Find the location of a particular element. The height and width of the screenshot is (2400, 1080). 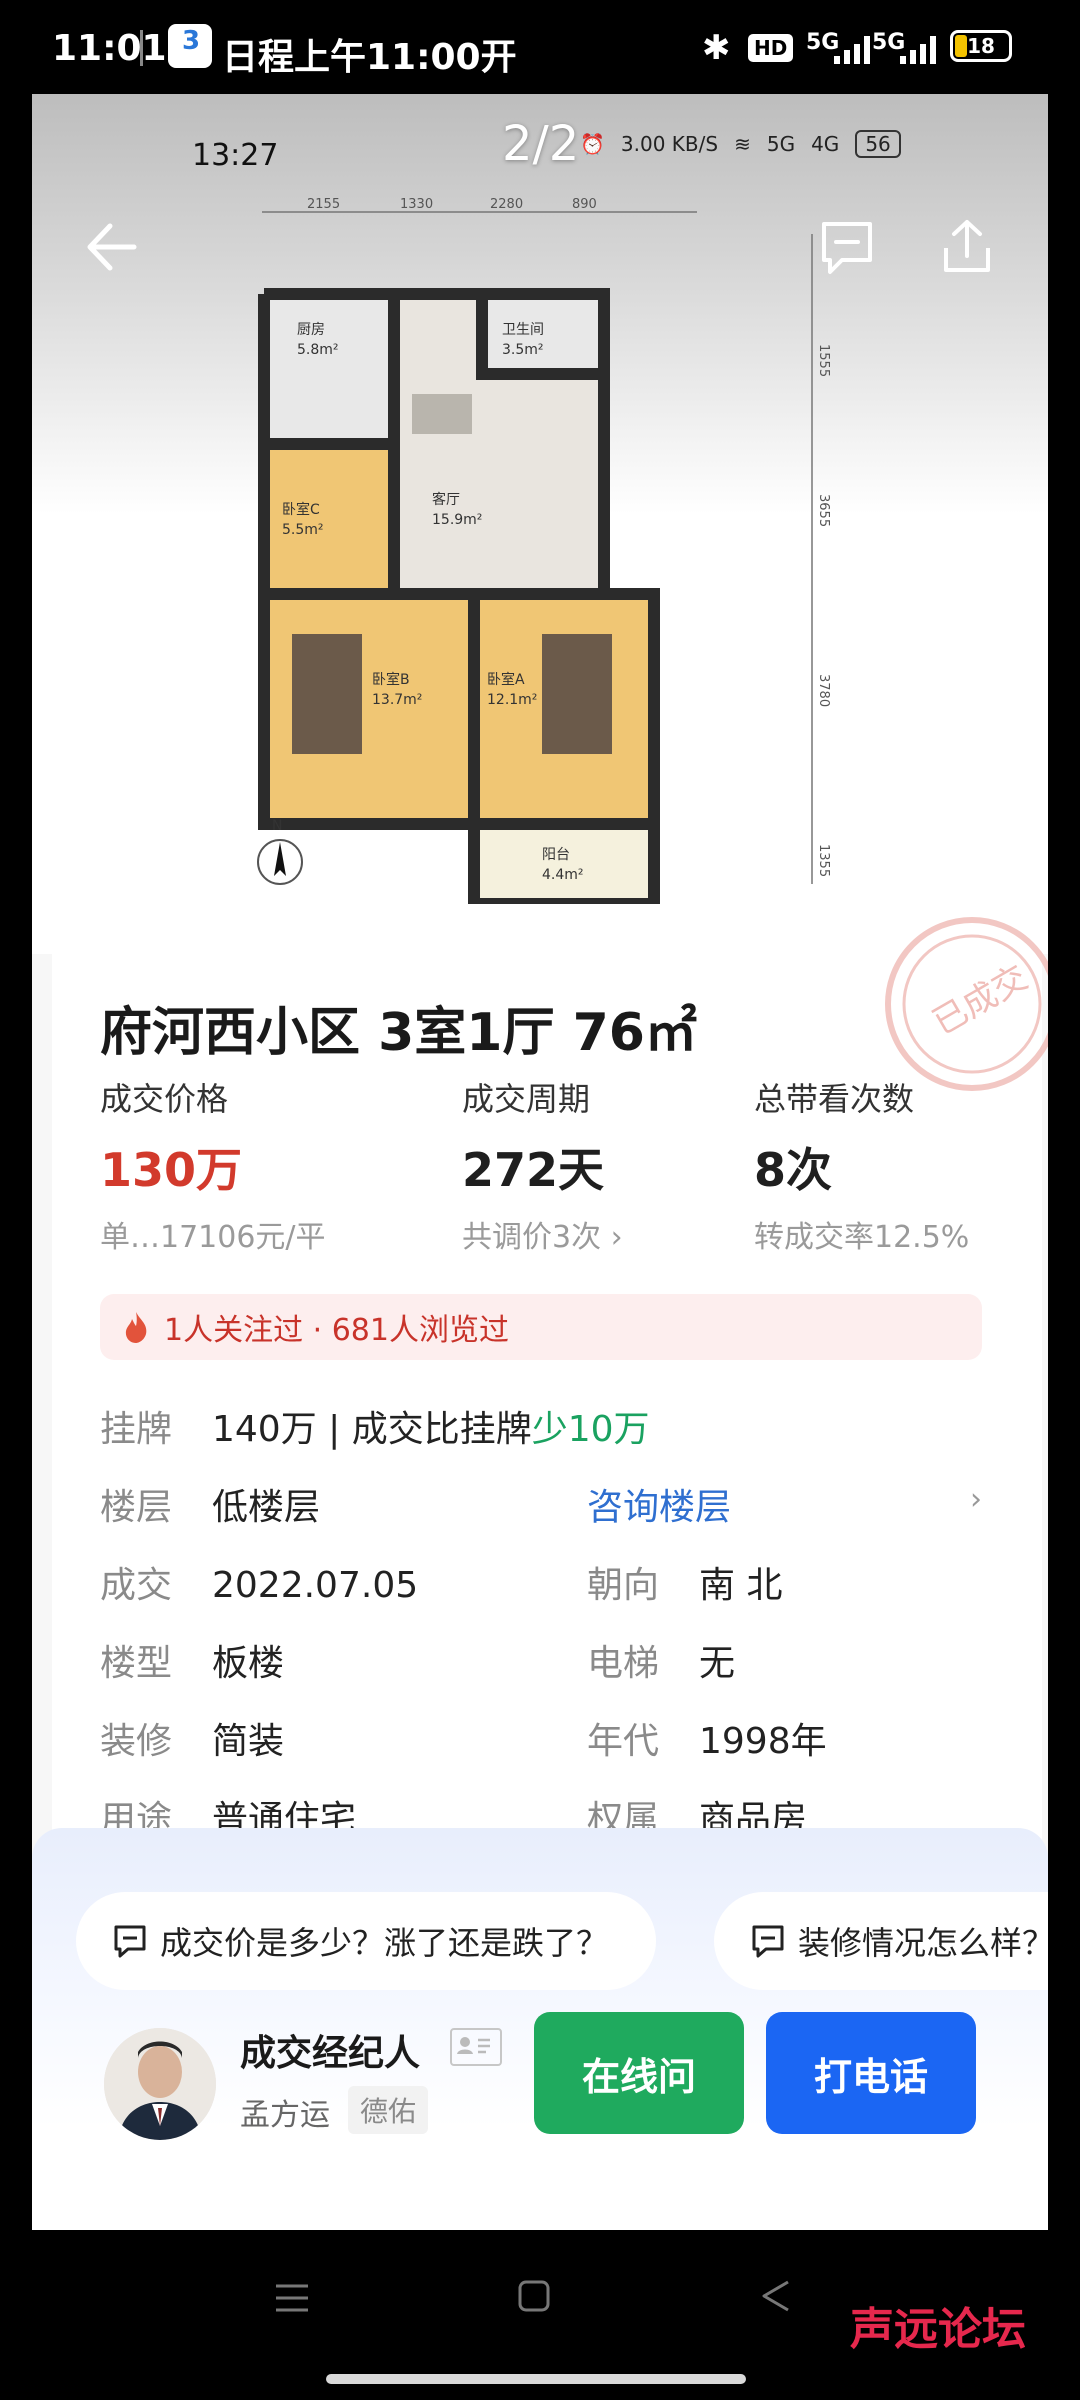

consult-floor-text: 咨询楼层 is located at coordinates (659, 1507).